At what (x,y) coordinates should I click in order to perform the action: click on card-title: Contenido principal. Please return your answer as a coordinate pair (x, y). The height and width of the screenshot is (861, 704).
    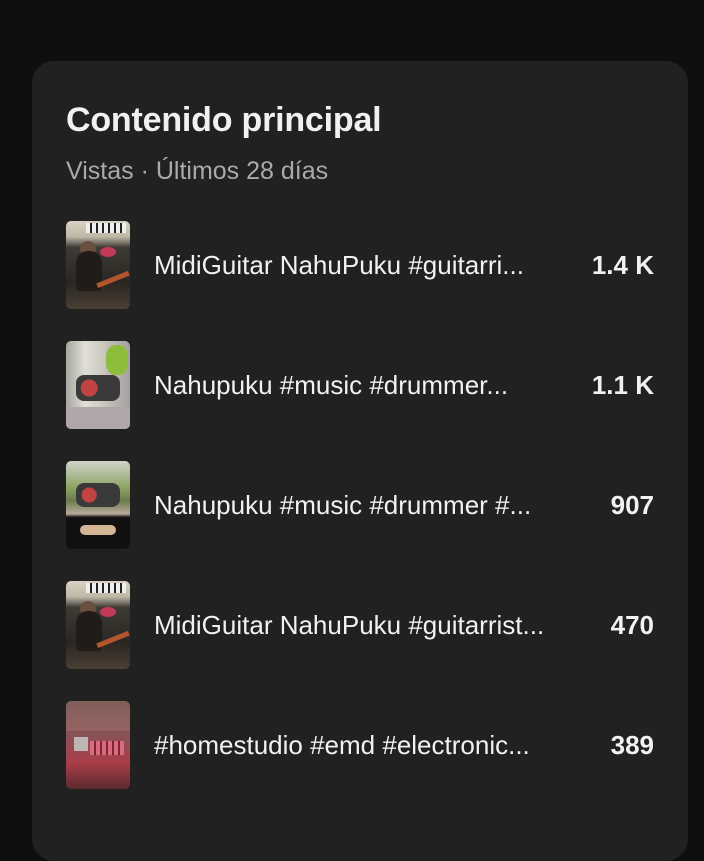
    Looking at the image, I should click on (224, 120).